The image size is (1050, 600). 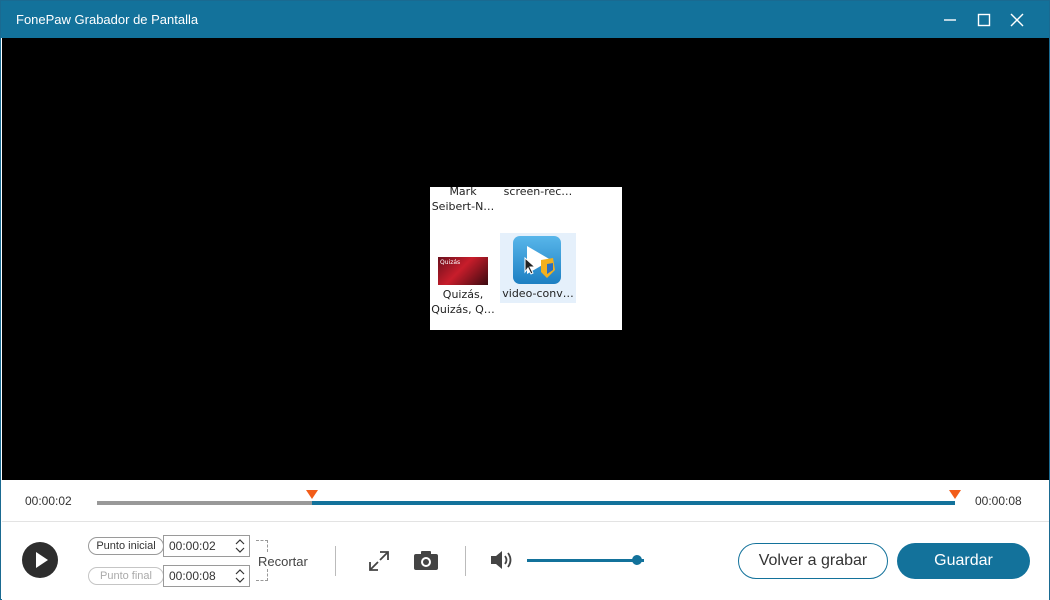 I want to click on maximize-button, so click(x=984, y=20).